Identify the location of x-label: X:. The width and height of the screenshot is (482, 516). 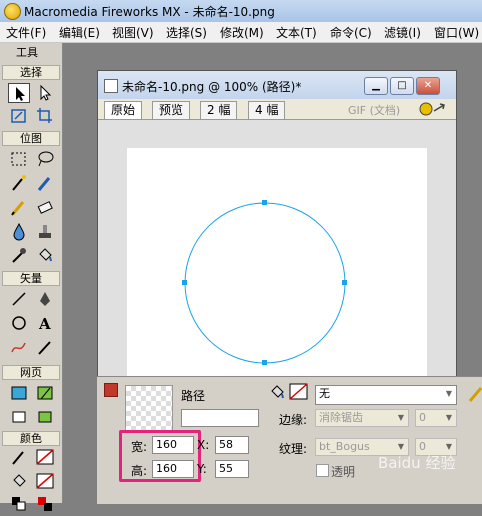
(203, 445).